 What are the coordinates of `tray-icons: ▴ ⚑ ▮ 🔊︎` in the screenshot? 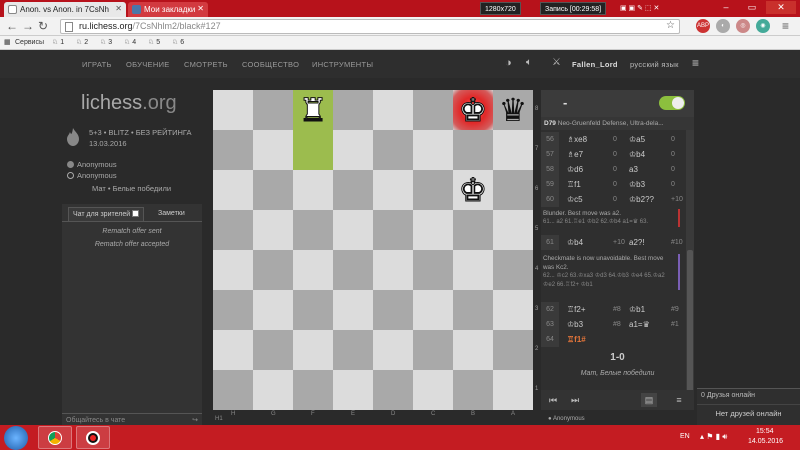 It's located at (713, 437).